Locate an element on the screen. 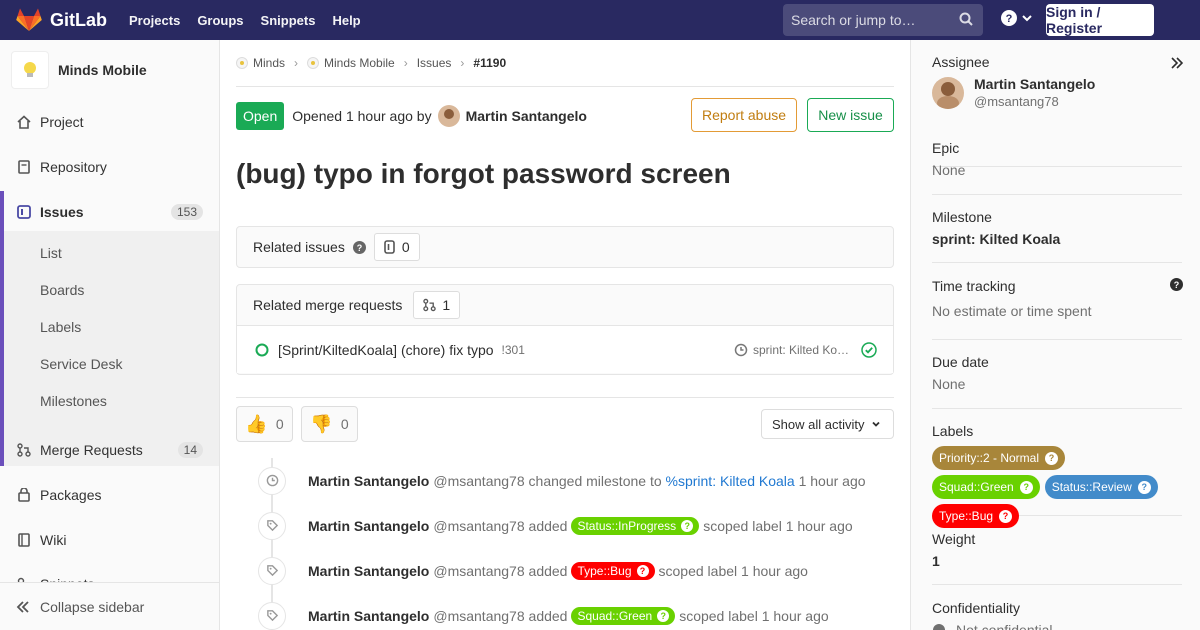  breadcrumb-issues: Issues is located at coordinates (434, 63).